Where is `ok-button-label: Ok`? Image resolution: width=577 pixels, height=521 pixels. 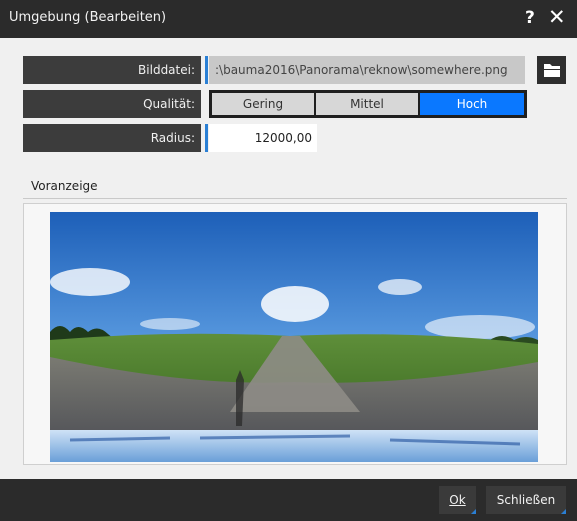
ok-button-label: Ok is located at coordinates (457, 500).